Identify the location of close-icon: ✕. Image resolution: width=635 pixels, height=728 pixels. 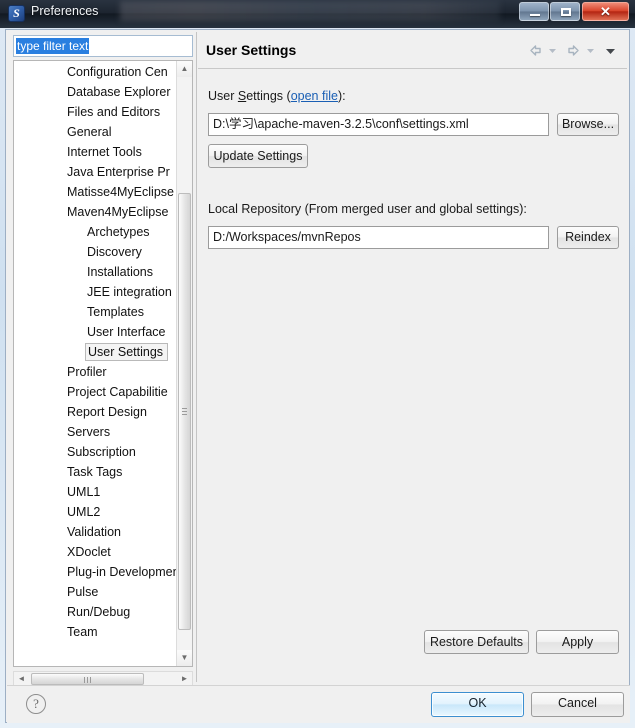
(605, 11).